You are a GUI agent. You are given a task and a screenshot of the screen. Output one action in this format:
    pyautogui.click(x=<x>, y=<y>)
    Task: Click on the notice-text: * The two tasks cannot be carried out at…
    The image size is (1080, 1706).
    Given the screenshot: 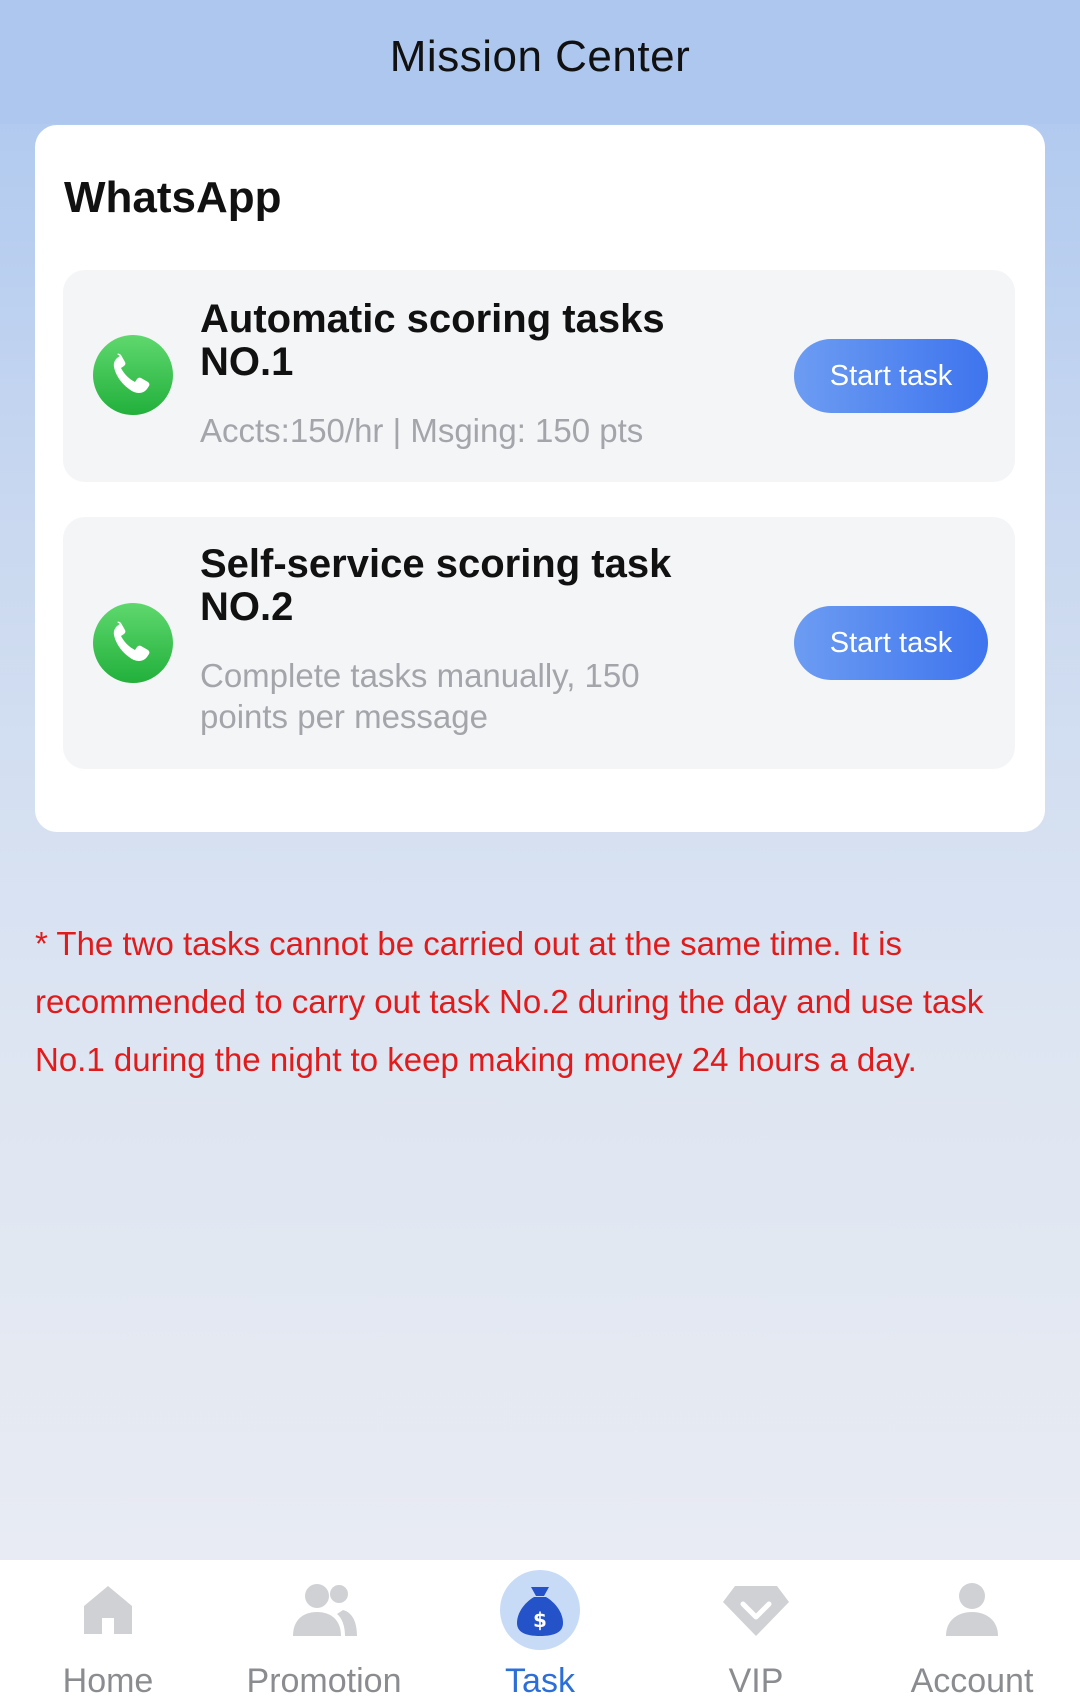 What is the action you would take?
    pyautogui.click(x=509, y=1001)
    